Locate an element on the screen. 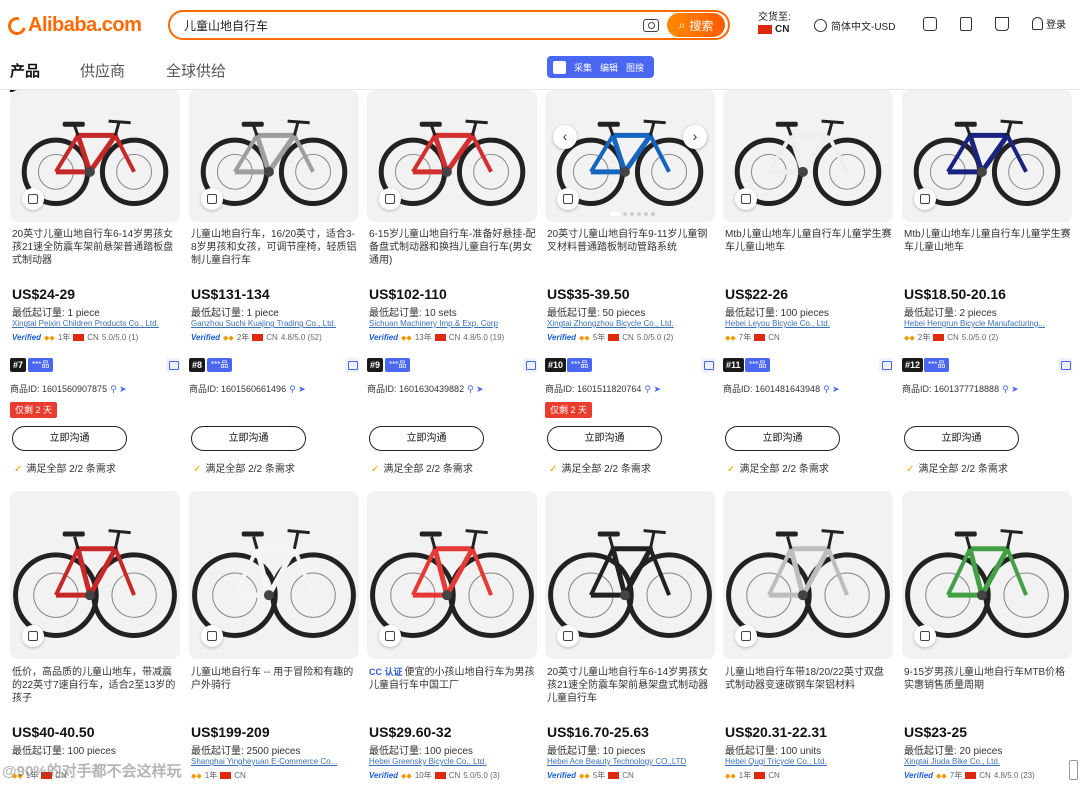 The height and width of the screenshot is (785, 1080). supplier-meta: ◆◆ 2年 CN 5.0/5.0 (2) is located at coordinates (951, 337).